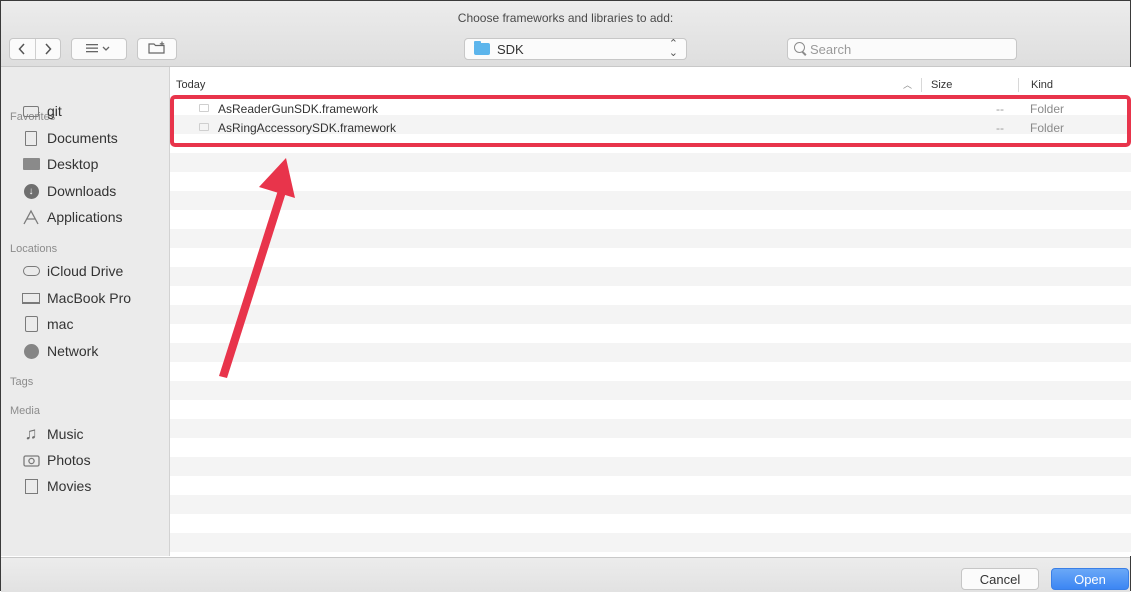 The width and height of the screenshot is (1131, 592). What do you see at coordinates (1000, 579) in the screenshot?
I see `cancel-button: Cancel` at bounding box center [1000, 579].